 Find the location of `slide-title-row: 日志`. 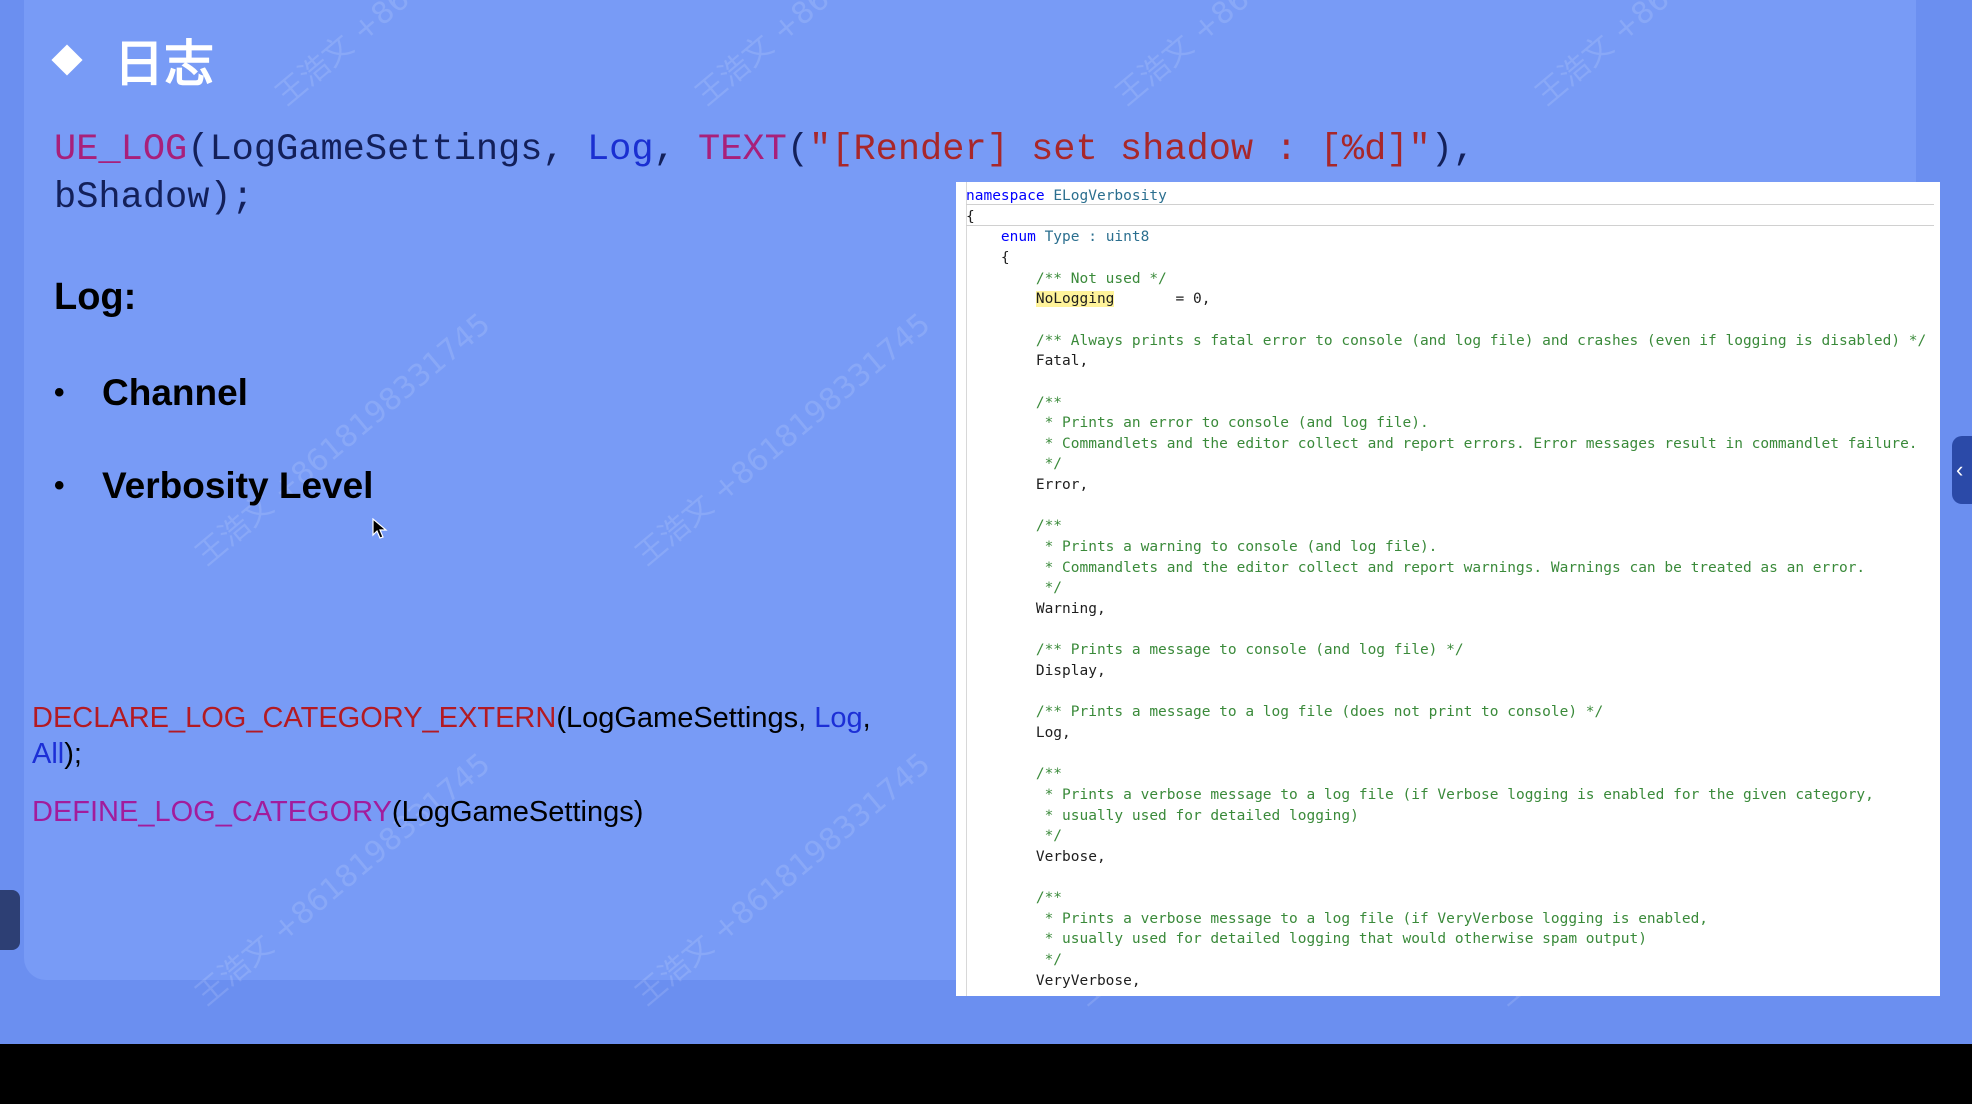

slide-title-row: 日志 is located at coordinates (132, 60).